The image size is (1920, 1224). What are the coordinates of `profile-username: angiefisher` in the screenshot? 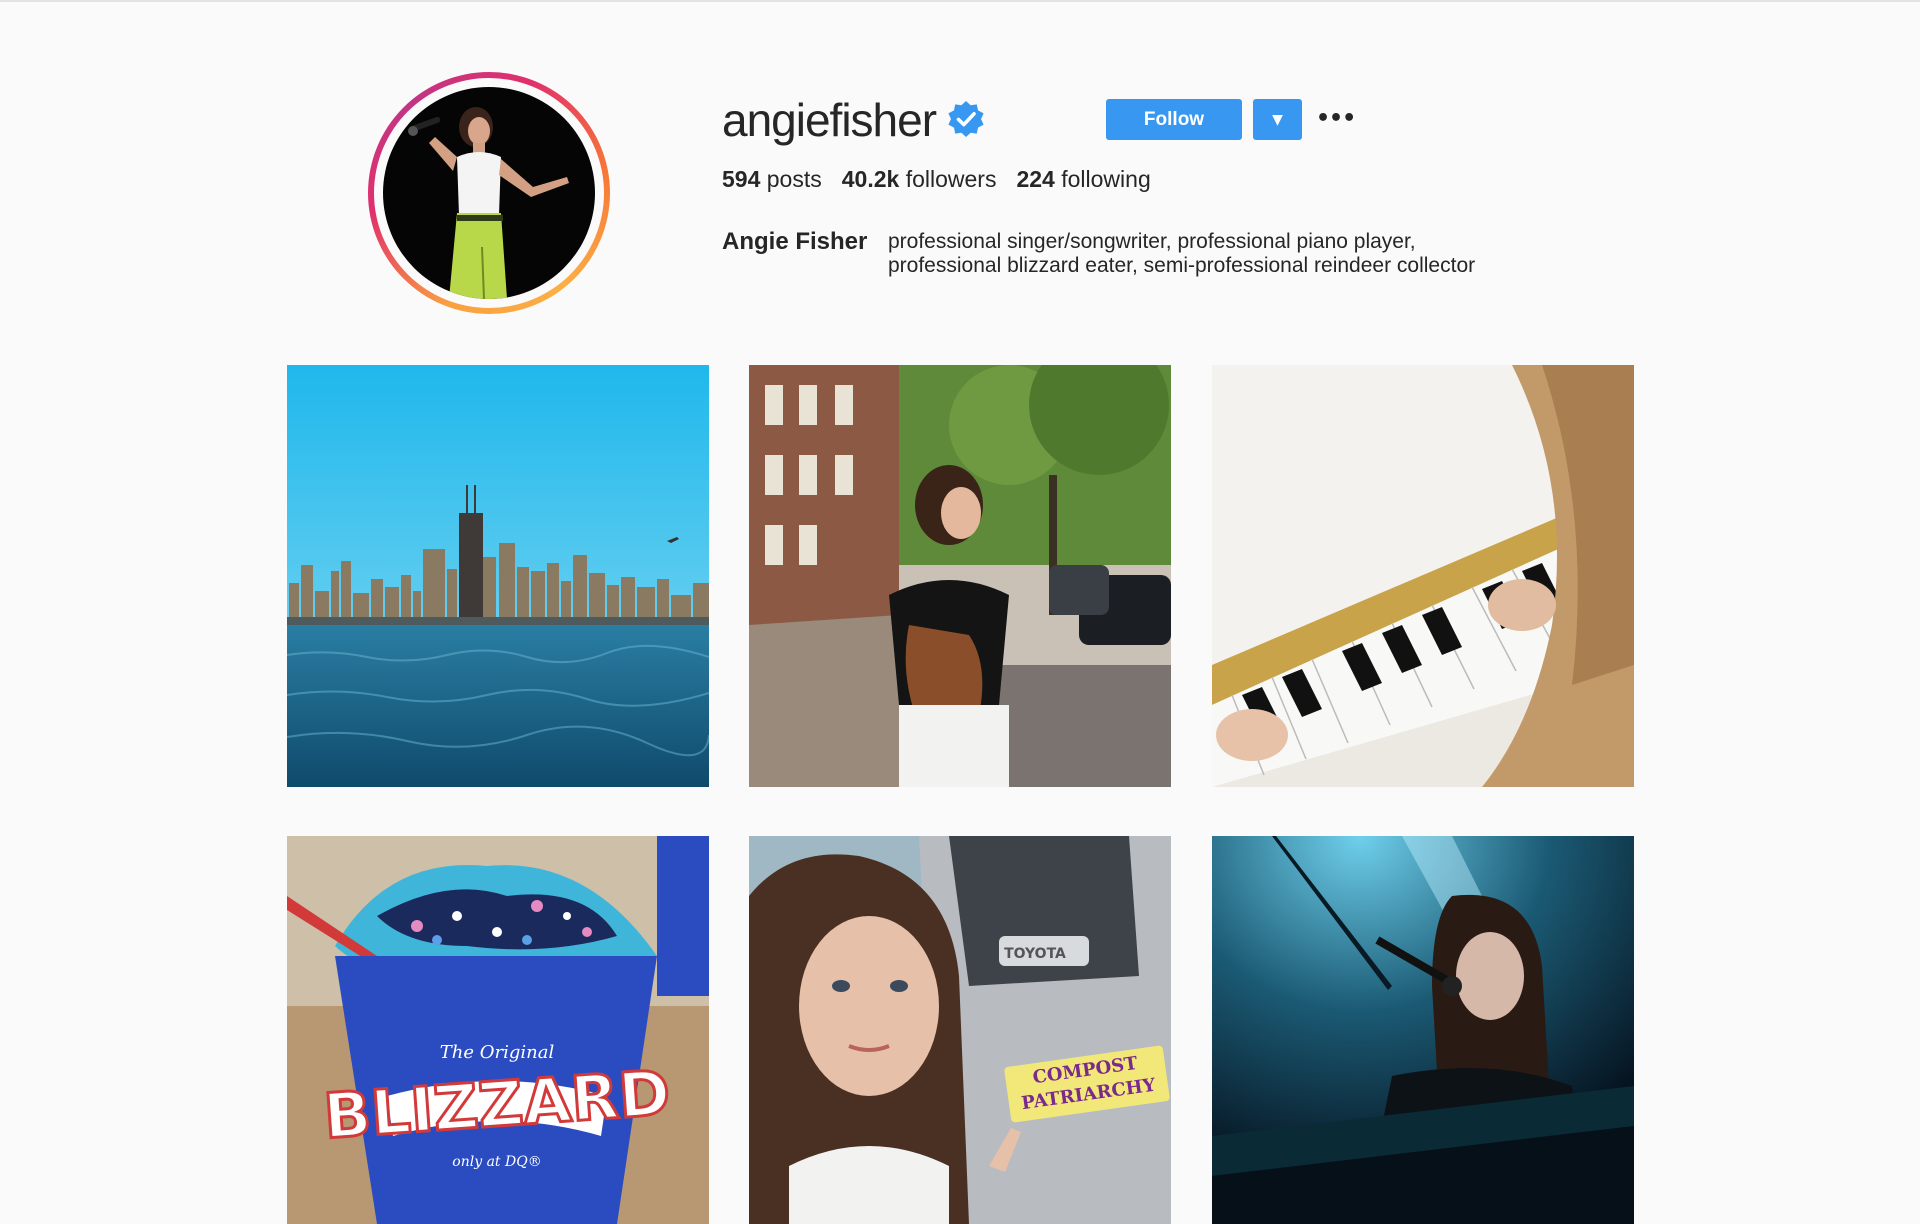 It's located at (829, 120).